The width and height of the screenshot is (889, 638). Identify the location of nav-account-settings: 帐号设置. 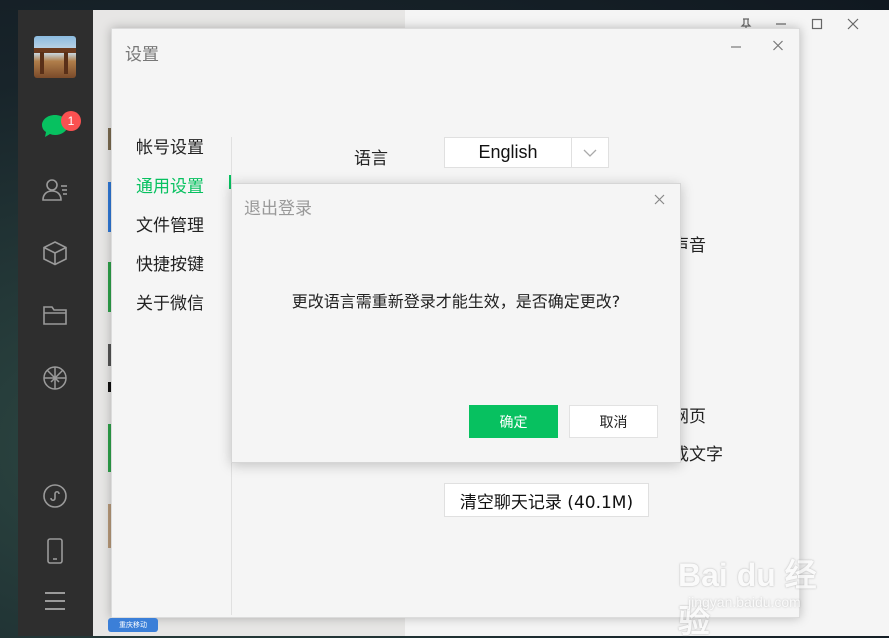
(170, 145).